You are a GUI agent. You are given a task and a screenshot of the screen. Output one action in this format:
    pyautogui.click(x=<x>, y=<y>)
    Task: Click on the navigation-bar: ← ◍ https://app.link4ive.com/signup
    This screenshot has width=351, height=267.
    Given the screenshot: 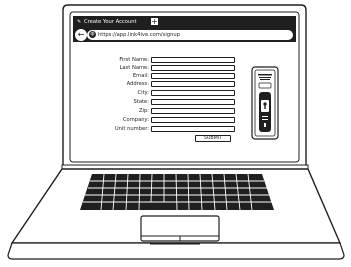 What is the action you would take?
    pyautogui.click(x=184, y=35)
    